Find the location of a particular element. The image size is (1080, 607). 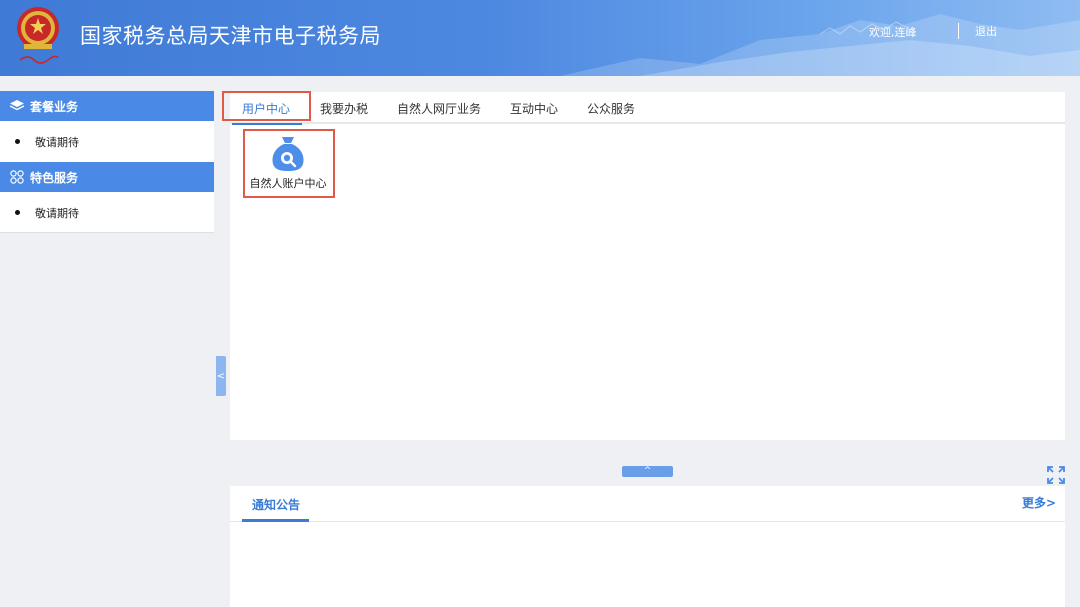

national-emblem-icon is located at coordinates (38, 35).